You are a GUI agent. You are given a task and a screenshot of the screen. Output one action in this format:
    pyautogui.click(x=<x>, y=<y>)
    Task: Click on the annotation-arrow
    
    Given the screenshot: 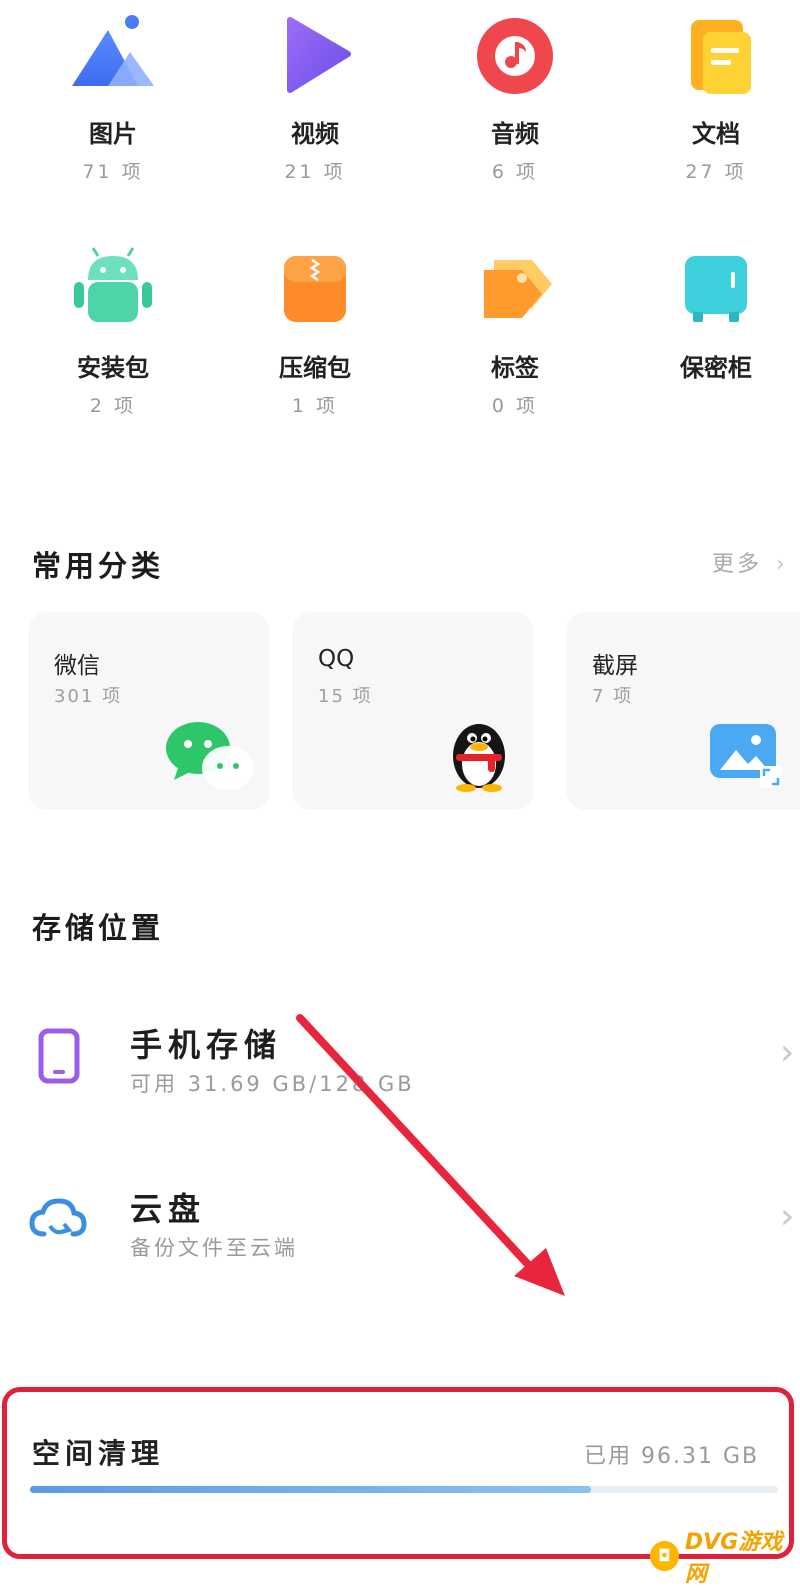 What is the action you would take?
    pyautogui.click(x=430, y=1155)
    